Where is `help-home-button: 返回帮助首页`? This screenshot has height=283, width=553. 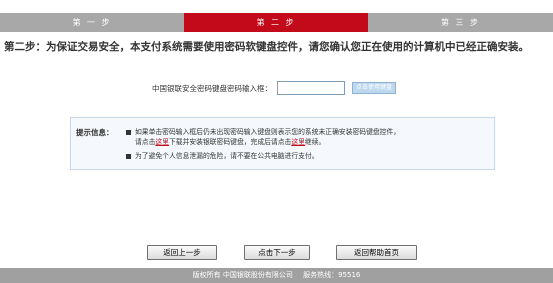
help-home-button: 返回帮助首页 is located at coordinates (376, 252).